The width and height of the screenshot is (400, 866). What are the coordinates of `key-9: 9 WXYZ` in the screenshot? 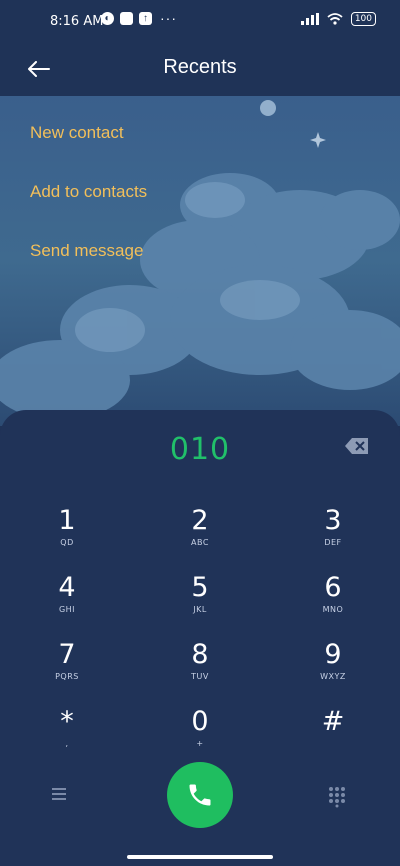 It's located at (333, 670).